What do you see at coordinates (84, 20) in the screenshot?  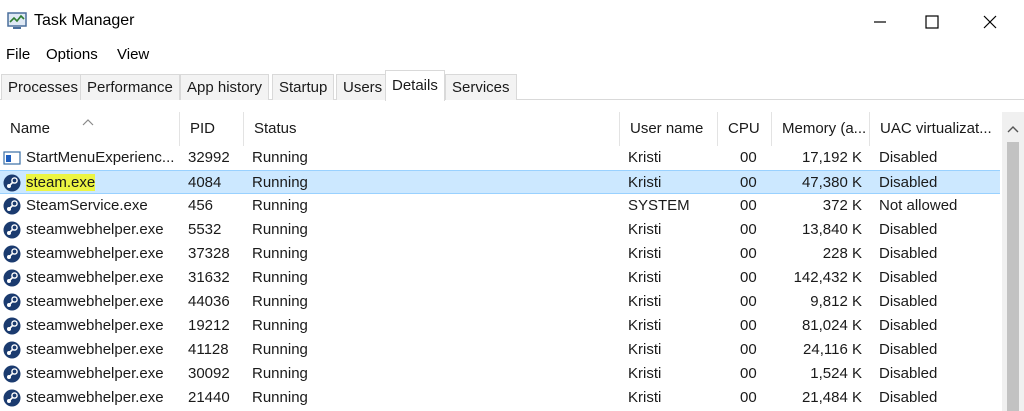 I see `window-title: Task Manager` at bounding box center [84, 20].